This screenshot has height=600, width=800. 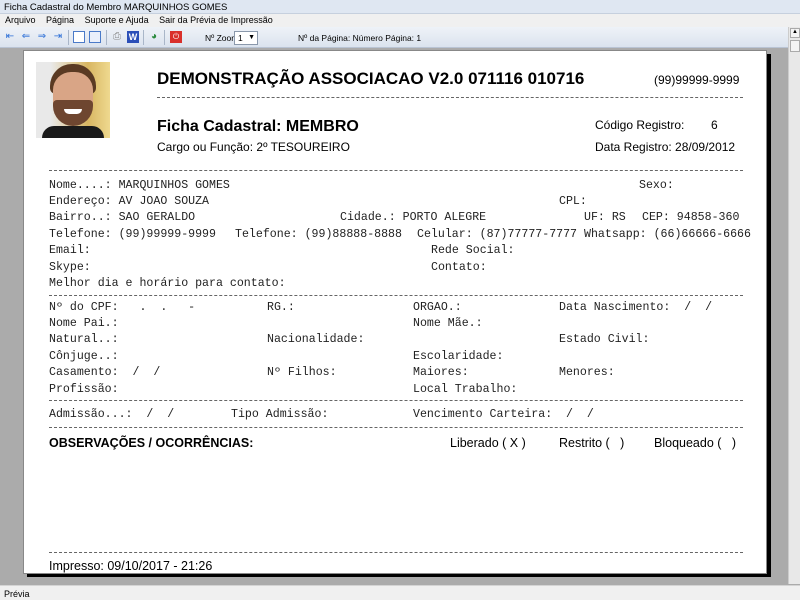 I want to click on field-endereco: Endereço: AV JOAO SOUZA, so click(x=129, y=201).